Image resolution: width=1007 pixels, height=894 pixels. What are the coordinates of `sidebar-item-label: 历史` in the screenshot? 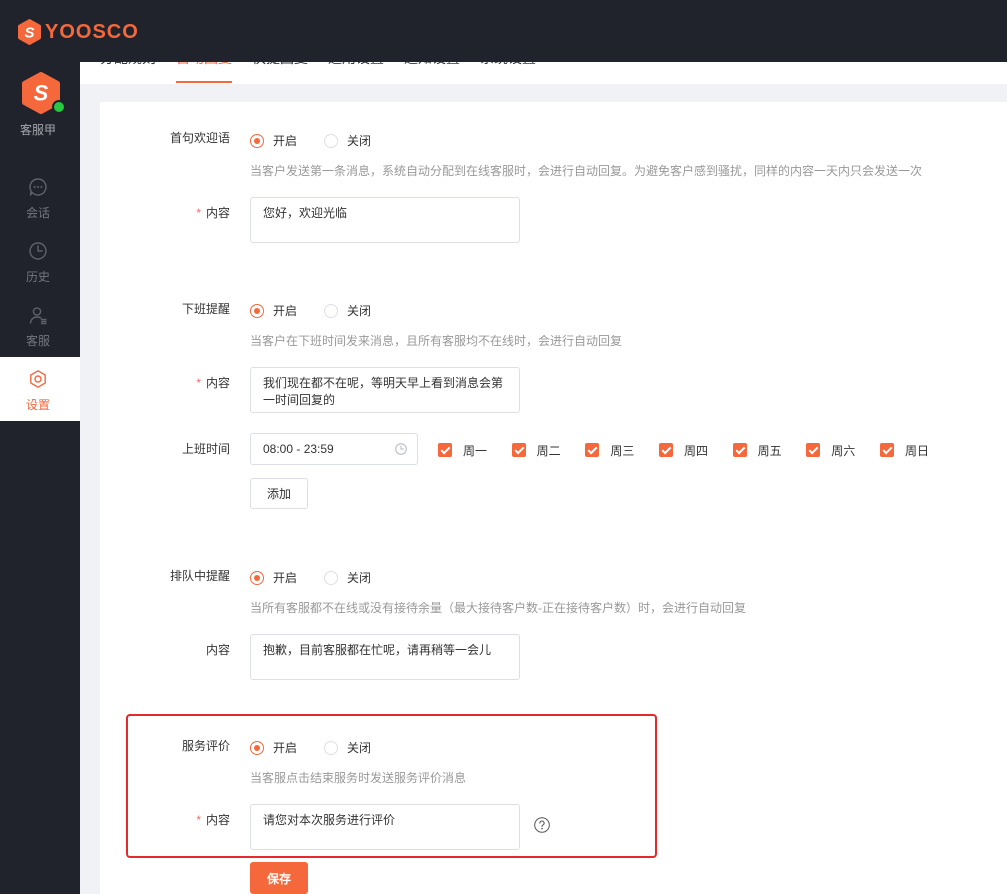 It's located at (37, 277).